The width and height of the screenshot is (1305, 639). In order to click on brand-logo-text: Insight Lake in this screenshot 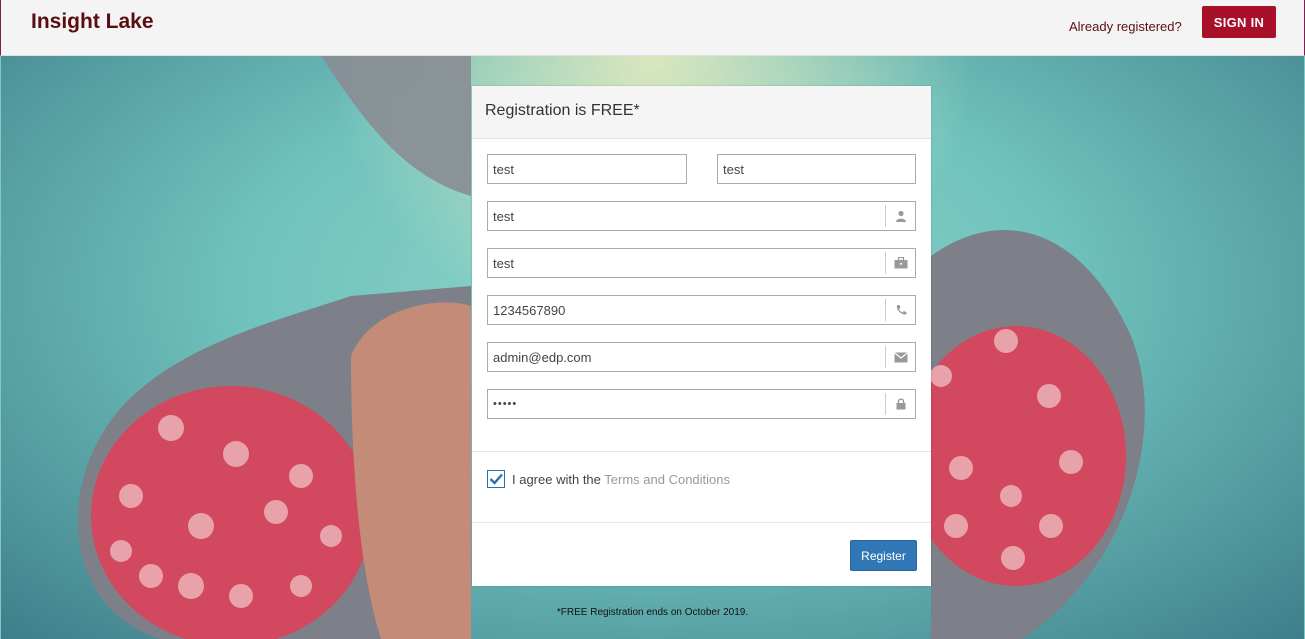, I will do `click(92, 22)`.